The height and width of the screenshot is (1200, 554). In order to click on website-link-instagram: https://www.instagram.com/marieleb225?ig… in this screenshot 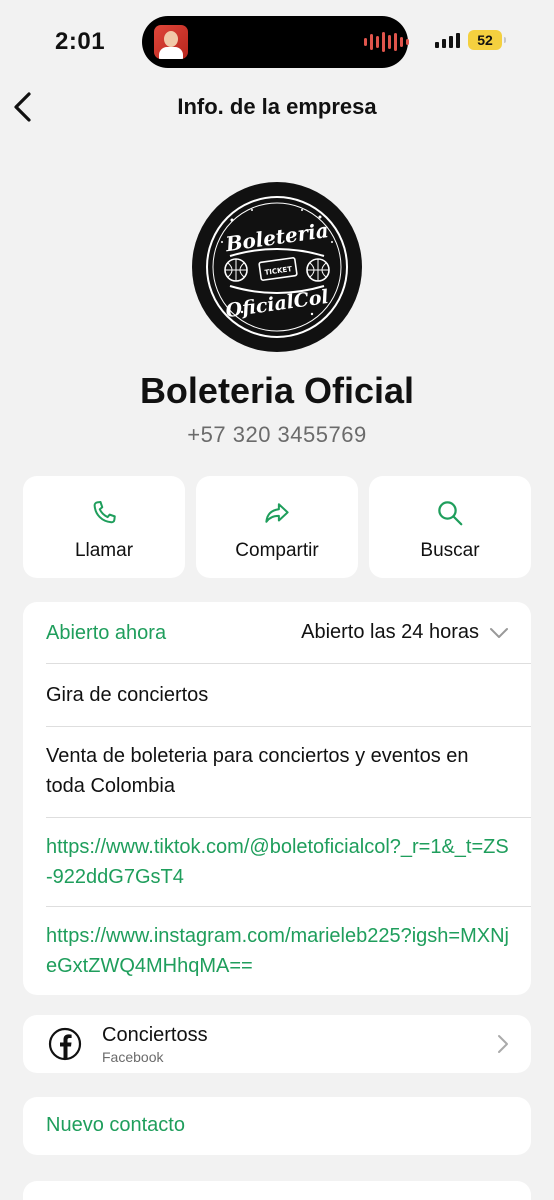, I will do `click(277, 951)`.